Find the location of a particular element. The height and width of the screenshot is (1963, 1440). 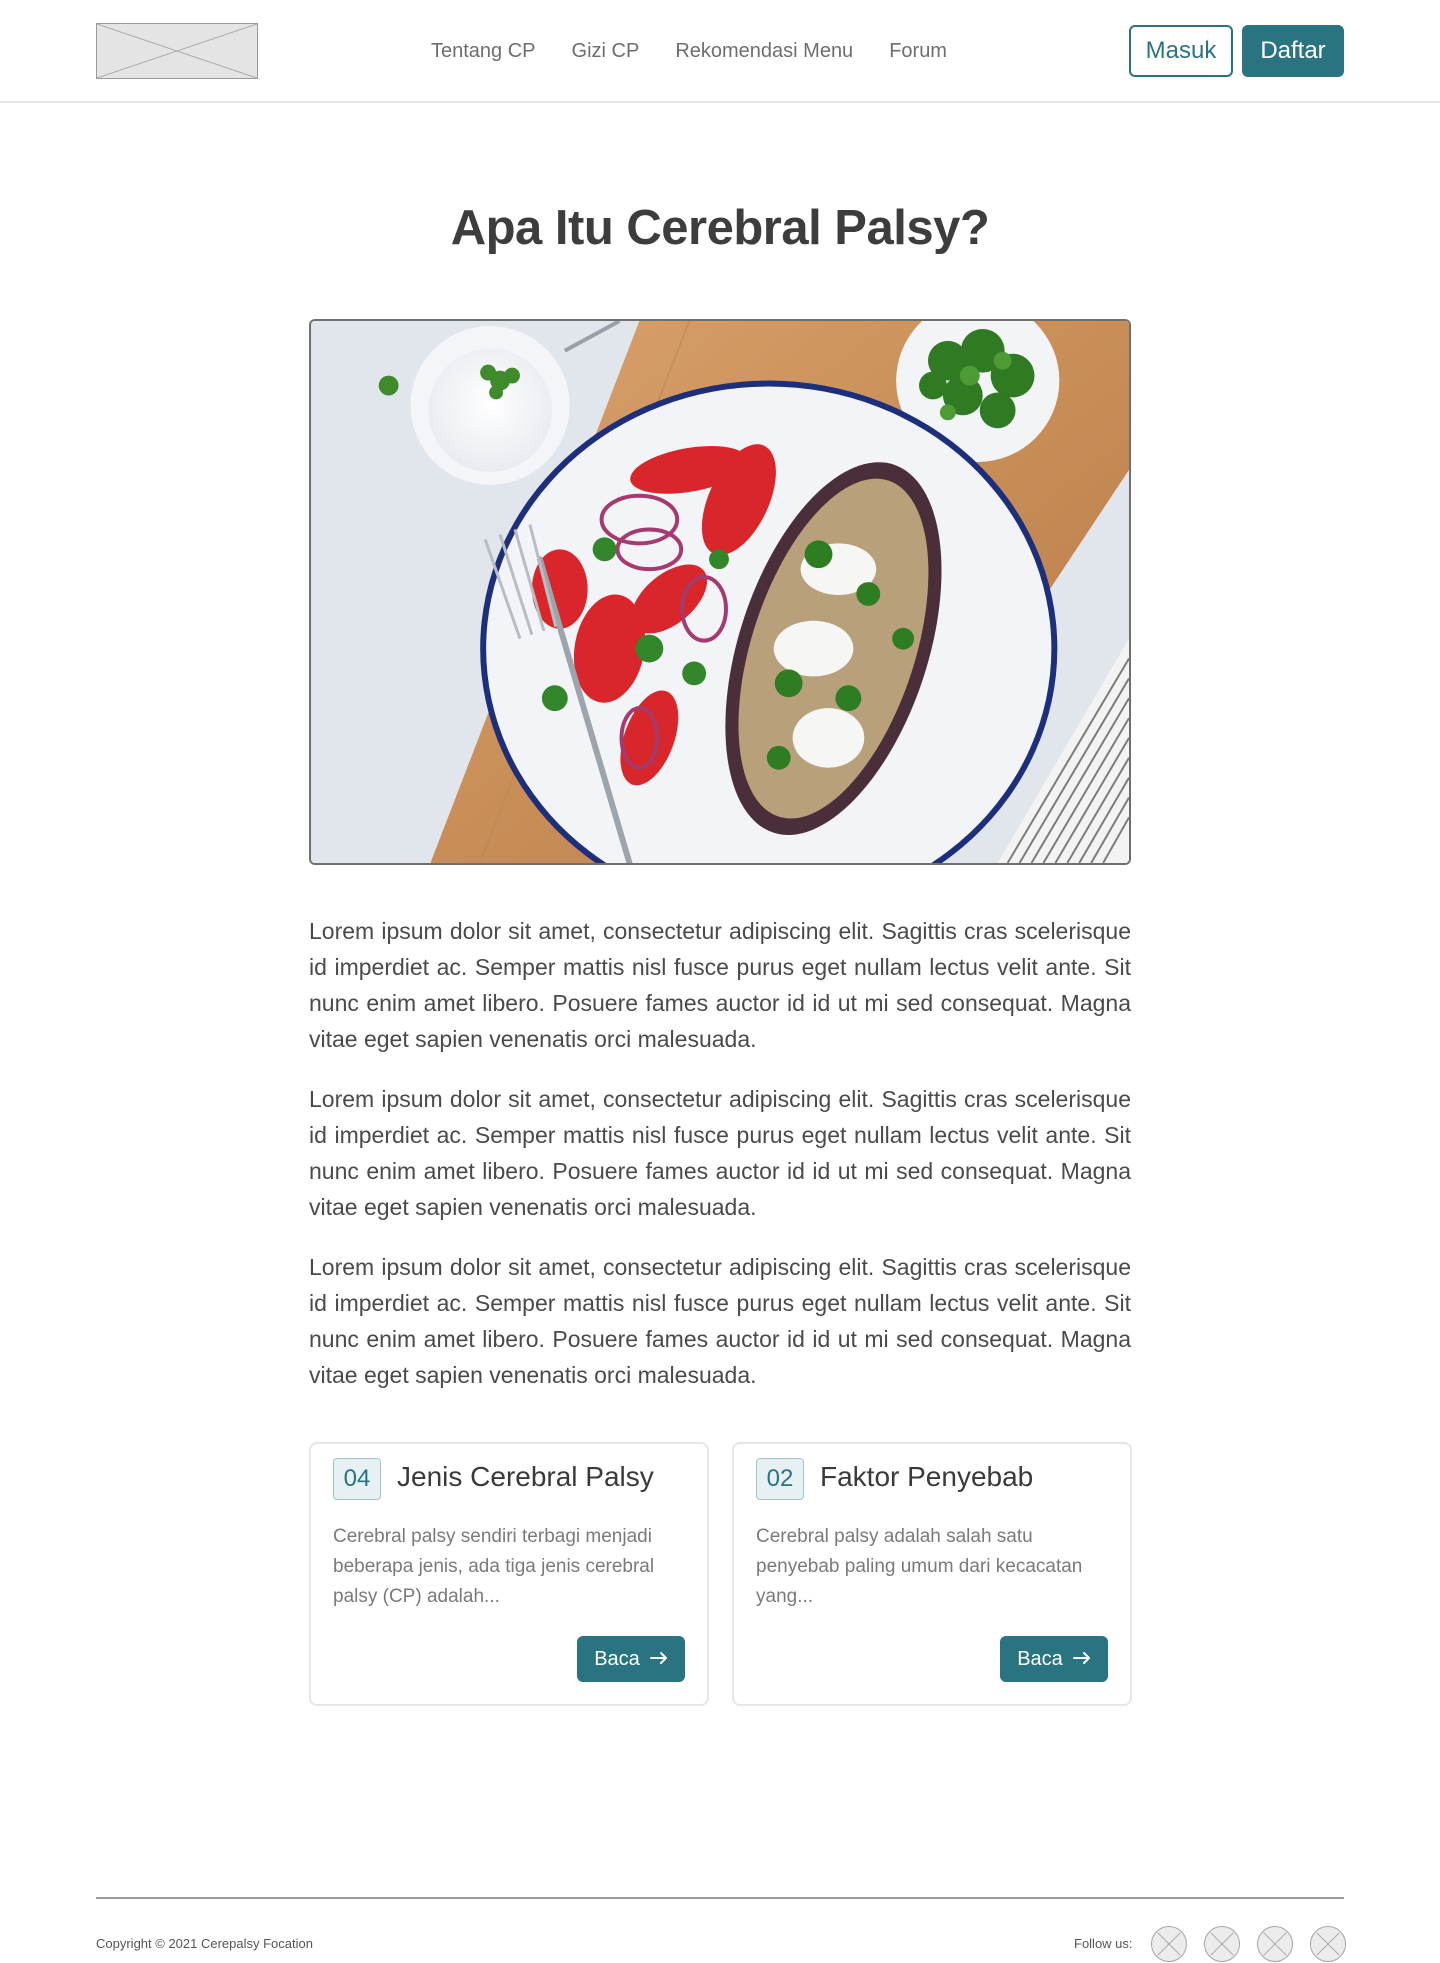

copyright-text: Copyright © 2021 Cerepalsy Focation is located at coordinates (204, 1943).